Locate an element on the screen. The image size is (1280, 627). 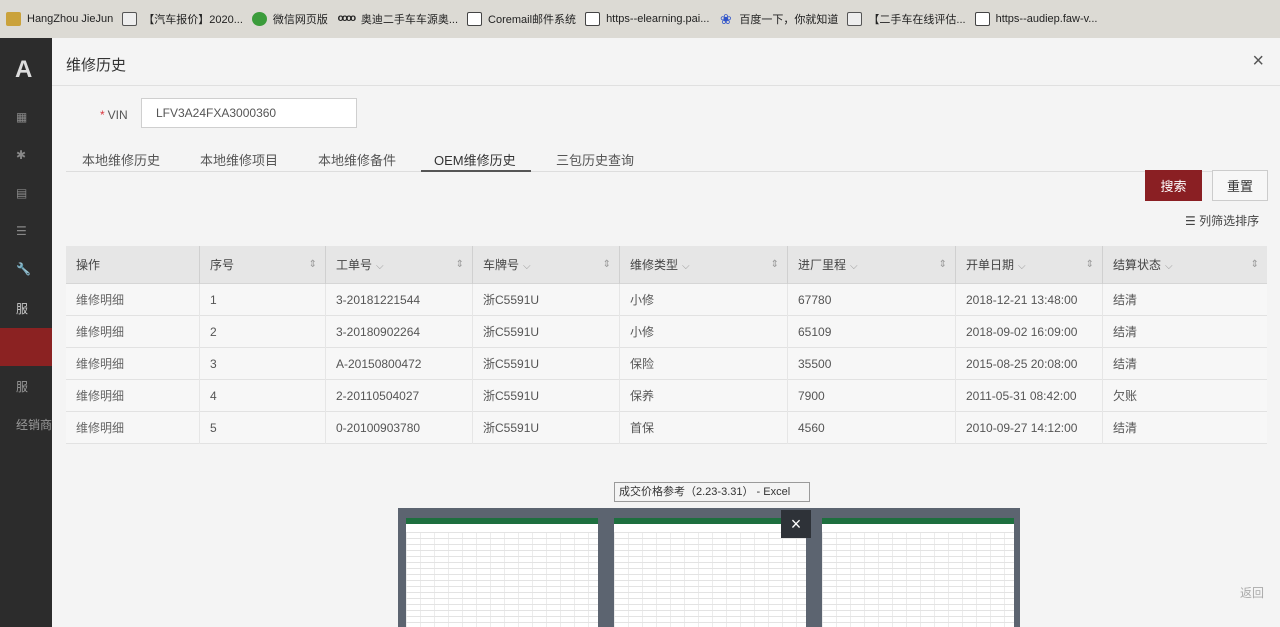
tab-local-repair-items: 本地维修项目 is located at coordinates (239, 159).